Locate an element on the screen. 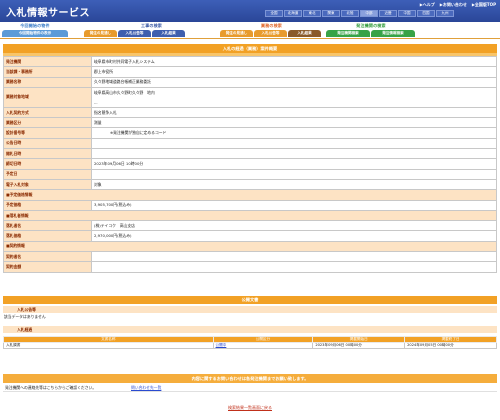 The width and height of the screenshot is (500, 420). detail-row: 予定日 is located at coordinates (250, 174).